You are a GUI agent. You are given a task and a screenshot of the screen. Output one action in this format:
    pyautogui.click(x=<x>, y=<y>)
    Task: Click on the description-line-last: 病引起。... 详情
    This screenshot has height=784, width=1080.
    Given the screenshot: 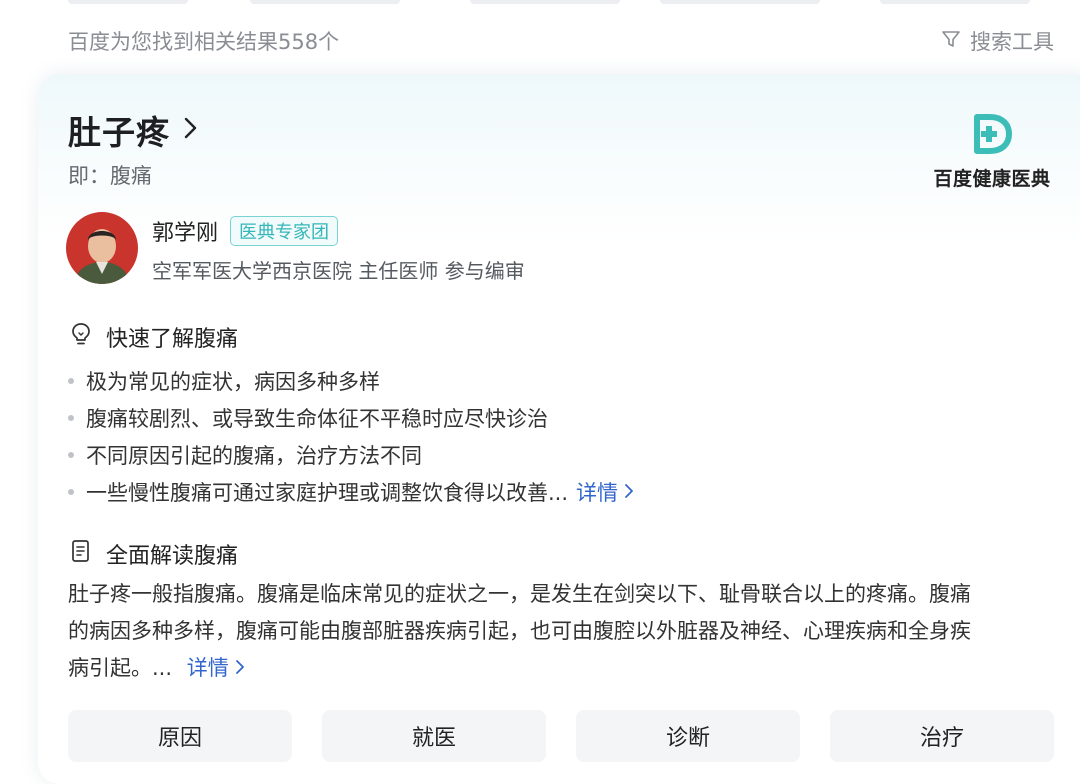 What is the action you would take?
    pyautogui.click(x=563, y=668)
    